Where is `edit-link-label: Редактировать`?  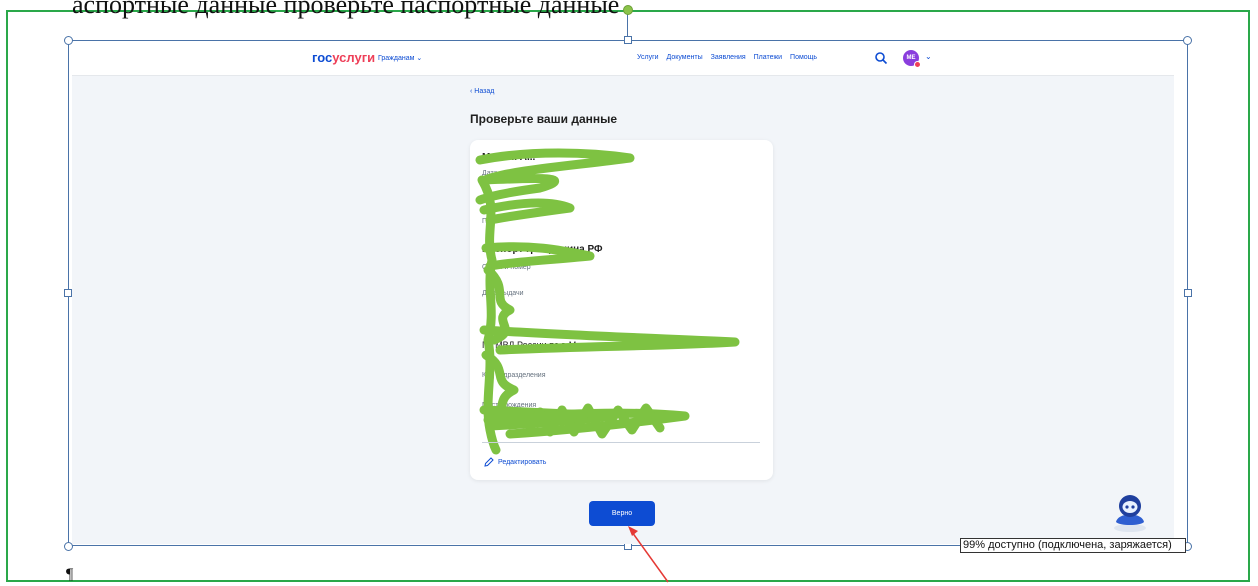
edit-link-label: Редактировать is located at coordinates (522, 462).